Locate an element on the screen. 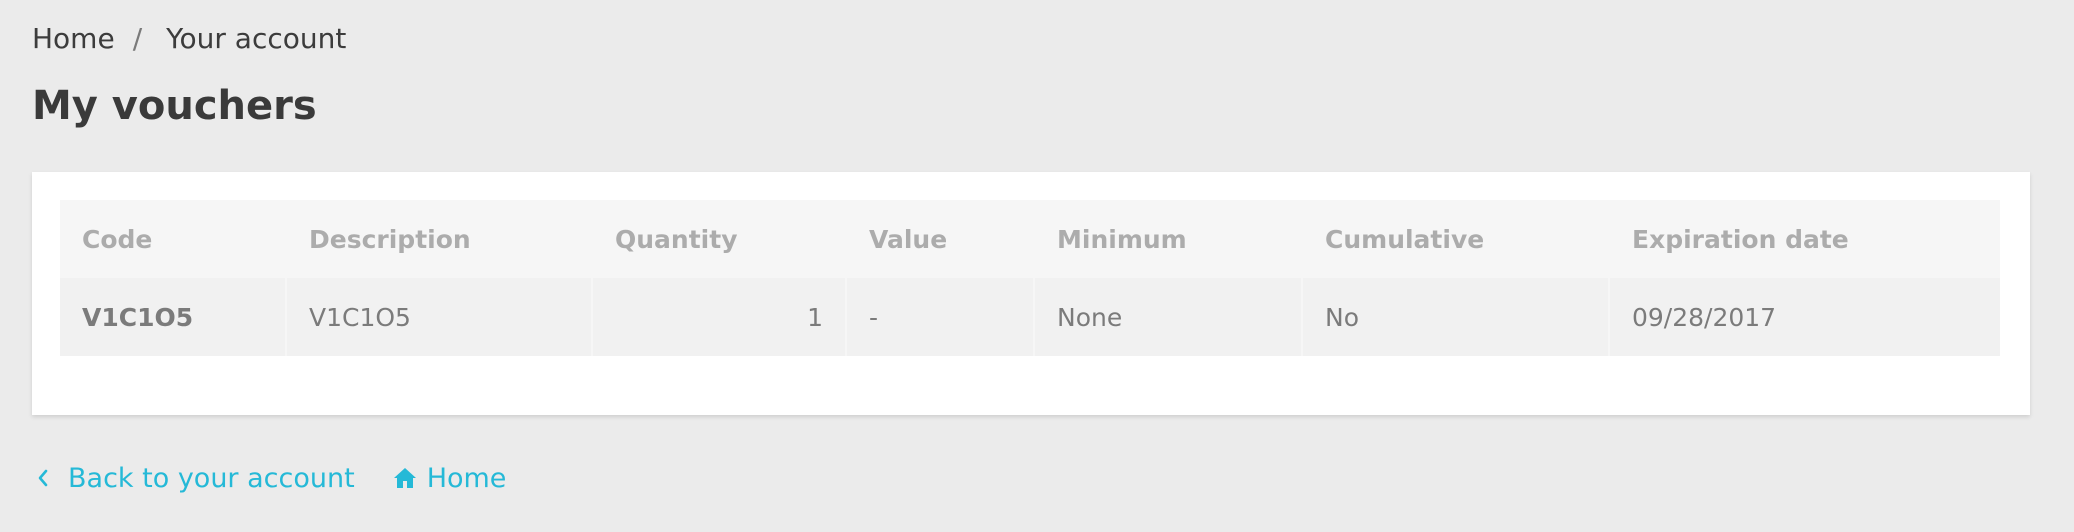 The height and width of the screenshot is (532, 2074). column-header-expiration-date: Expiration date is located at coordinates (1804, 239).